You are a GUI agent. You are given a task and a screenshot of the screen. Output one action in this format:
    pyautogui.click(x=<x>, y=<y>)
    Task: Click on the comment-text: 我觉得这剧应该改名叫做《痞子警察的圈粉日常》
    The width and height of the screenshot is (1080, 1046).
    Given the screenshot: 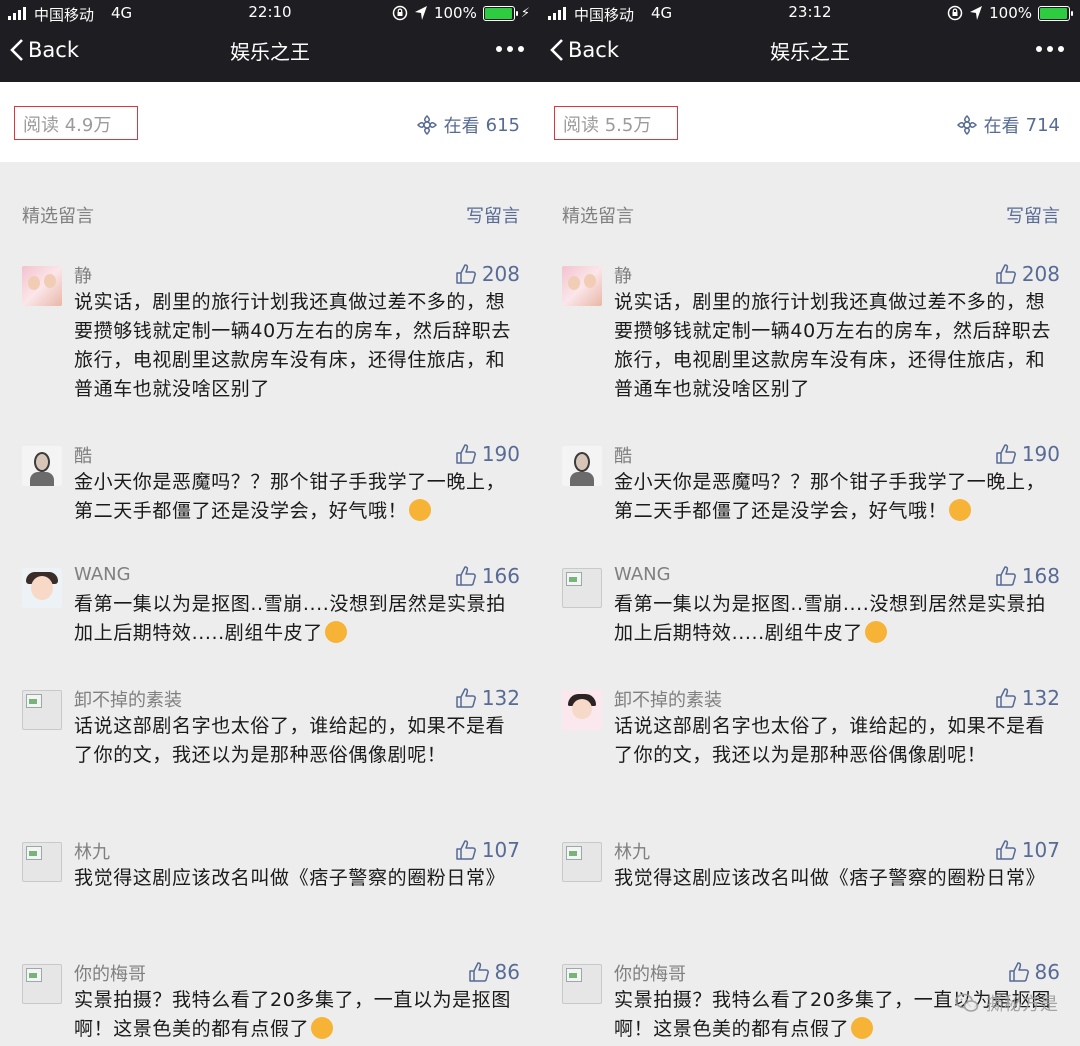 What is the action you would take?
    pyautogui.click(x=290, y=878)
    